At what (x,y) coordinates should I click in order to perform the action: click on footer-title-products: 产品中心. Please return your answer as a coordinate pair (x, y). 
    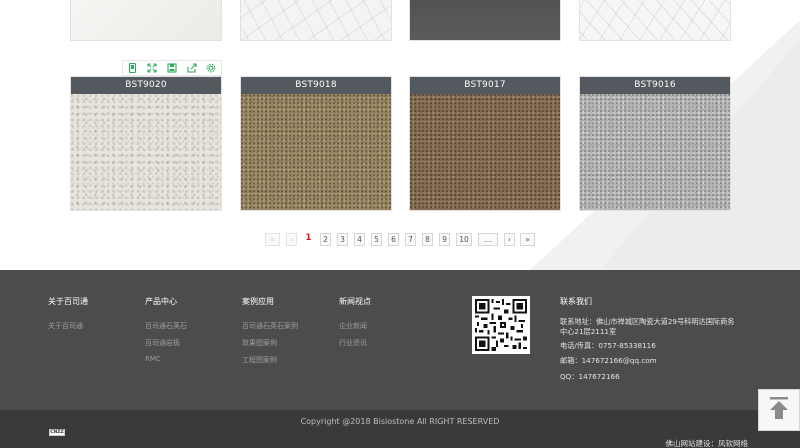
    Looking at the image, I should click on (161, 301).